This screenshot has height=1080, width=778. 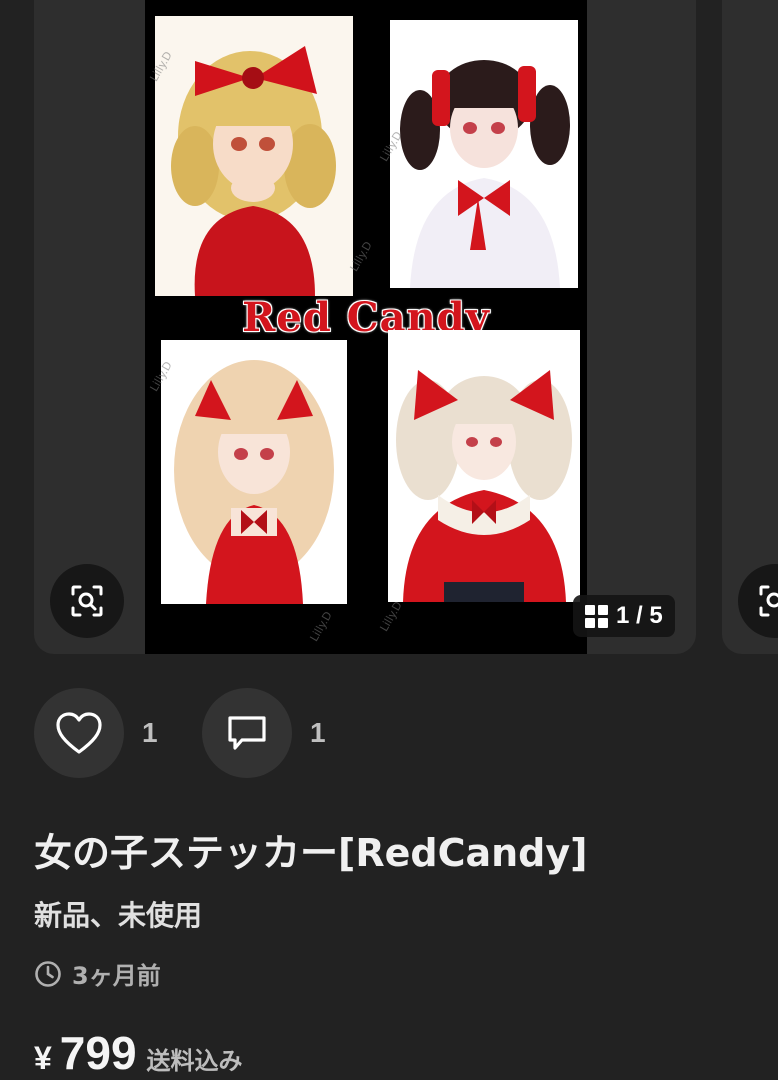 I want to click on item-condition: 新品、未使用, so click(x=118, y=915).